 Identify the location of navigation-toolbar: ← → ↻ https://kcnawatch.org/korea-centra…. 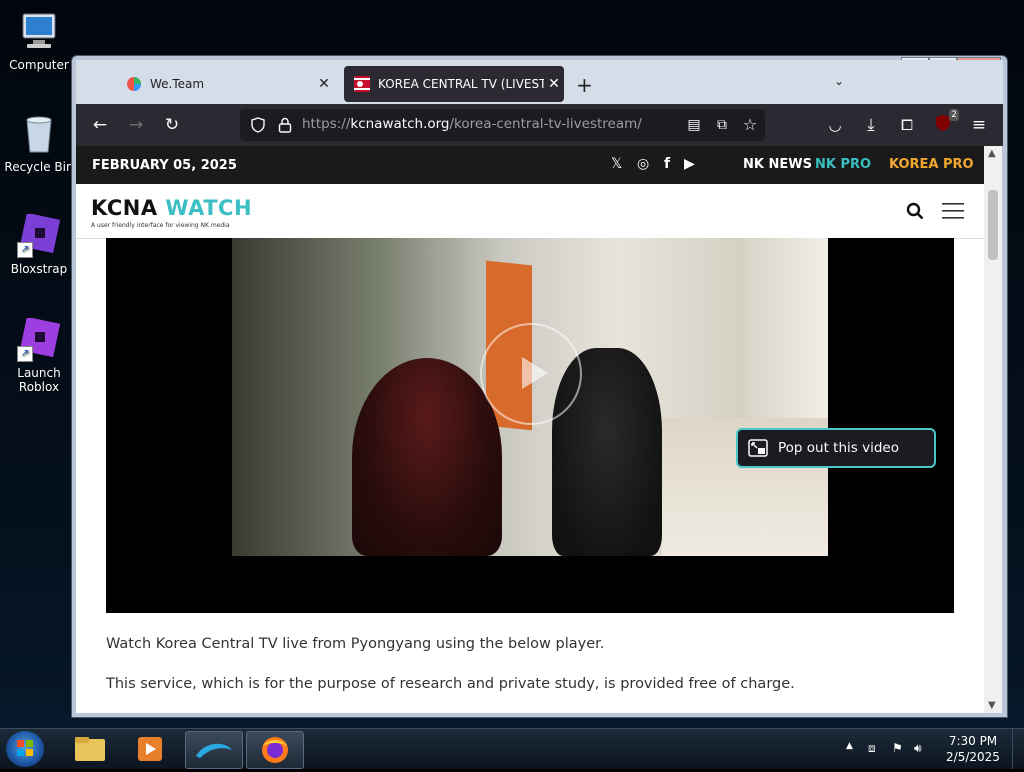
(539, 125).